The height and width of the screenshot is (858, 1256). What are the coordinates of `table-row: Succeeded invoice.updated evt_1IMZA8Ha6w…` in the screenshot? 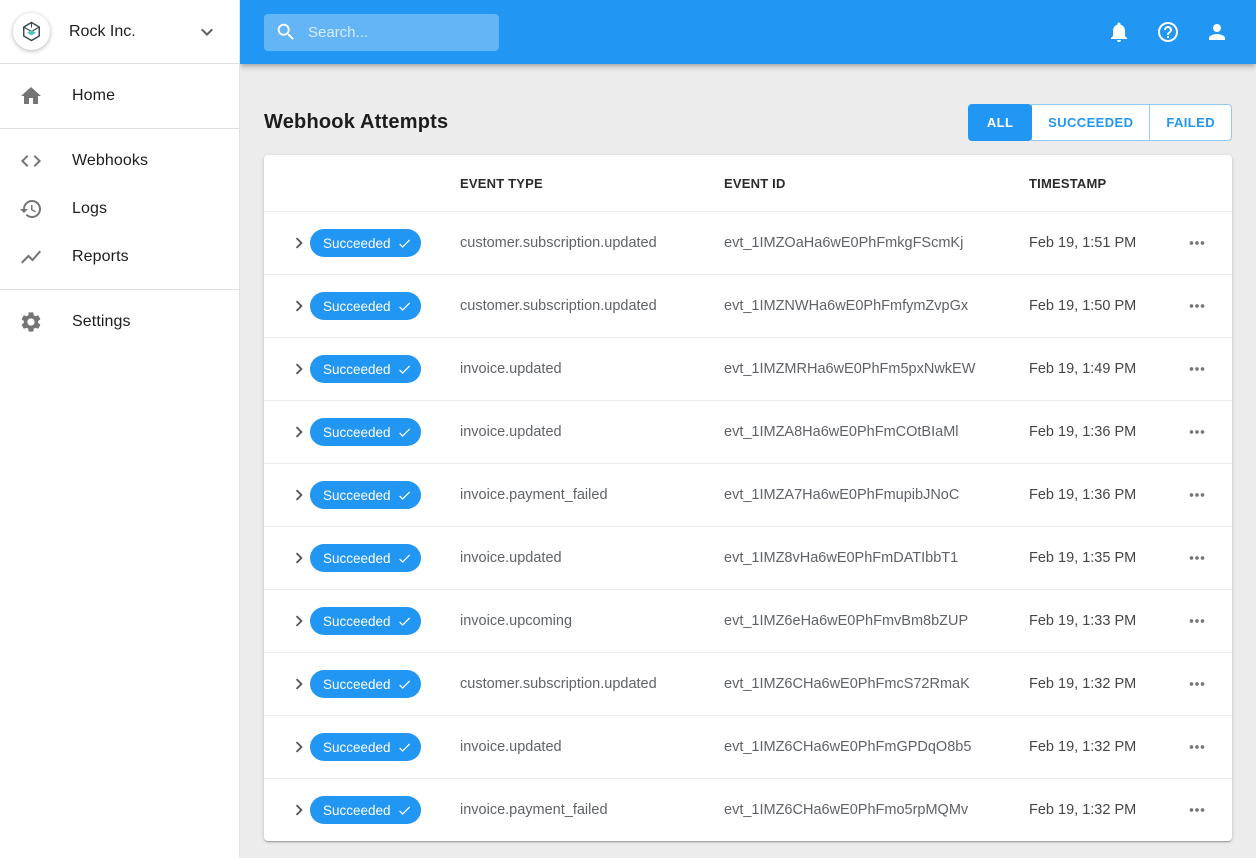 It's located at (748, 431).